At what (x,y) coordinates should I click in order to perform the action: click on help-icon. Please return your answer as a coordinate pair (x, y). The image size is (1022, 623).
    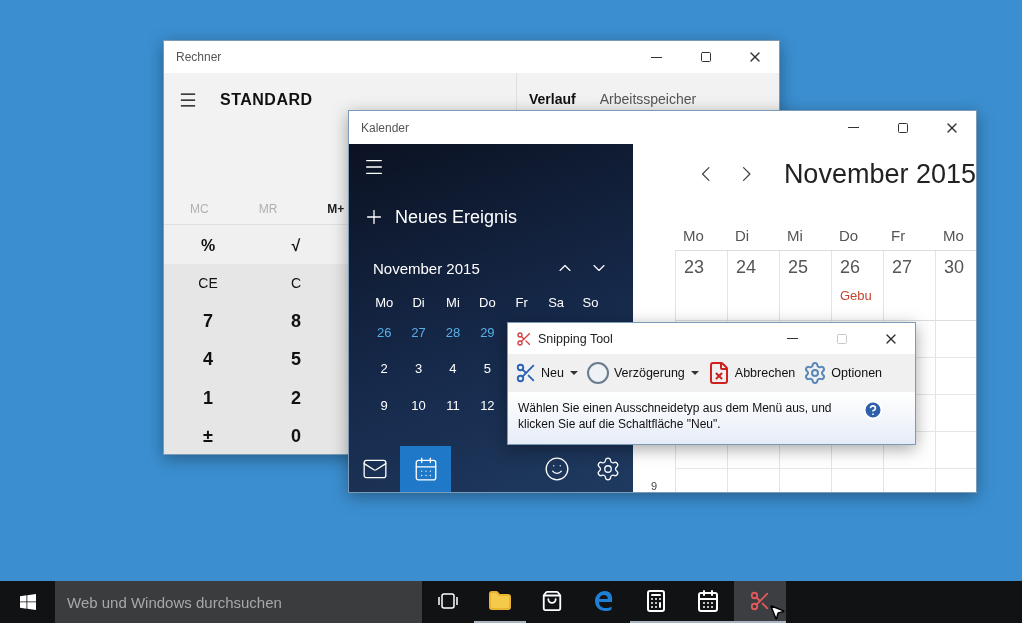
    Looking at the image, I should click on (873, 410).